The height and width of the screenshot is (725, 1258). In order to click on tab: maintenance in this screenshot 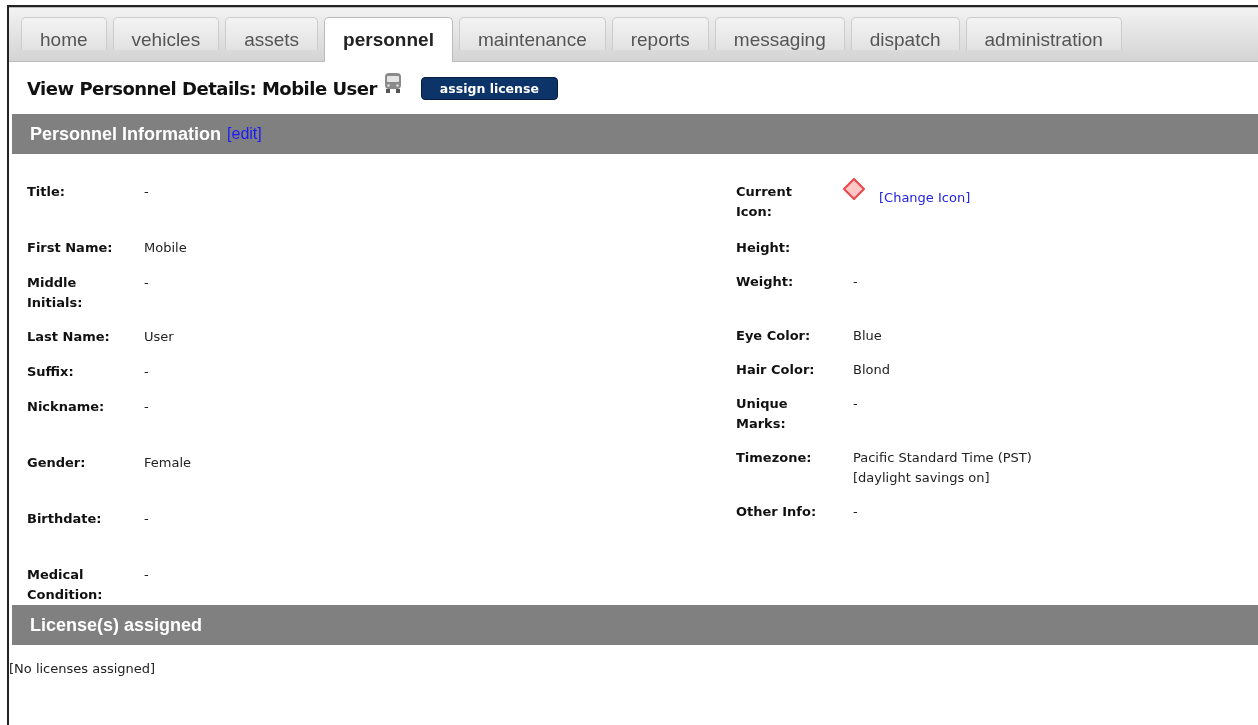, I will do `click(532, 33)`.